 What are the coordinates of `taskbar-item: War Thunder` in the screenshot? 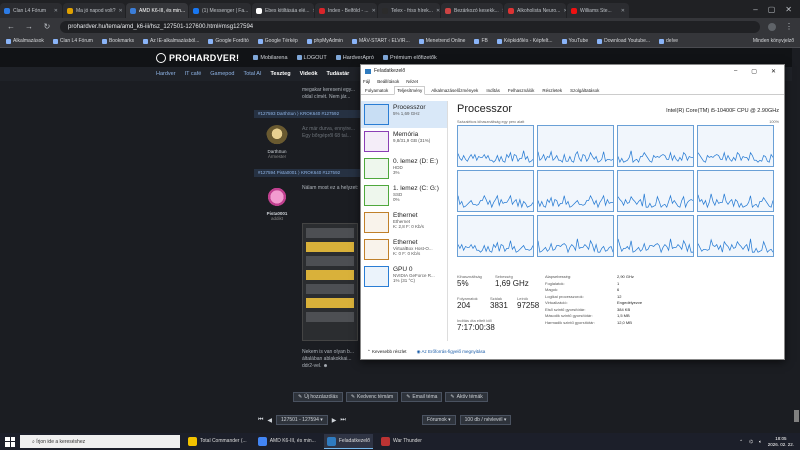 It's located at (401, 441).